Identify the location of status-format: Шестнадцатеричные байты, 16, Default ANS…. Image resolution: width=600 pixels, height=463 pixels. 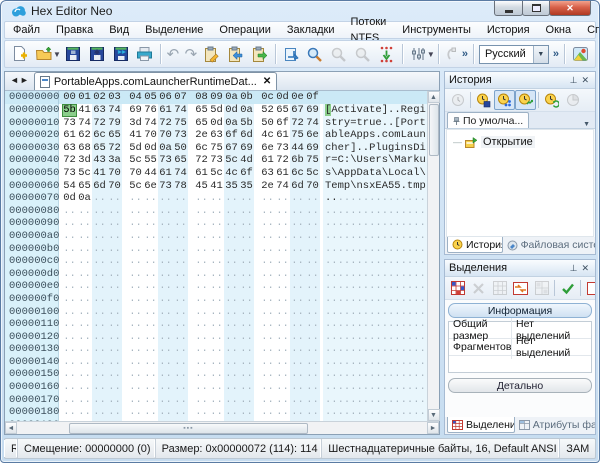
(440, 448).